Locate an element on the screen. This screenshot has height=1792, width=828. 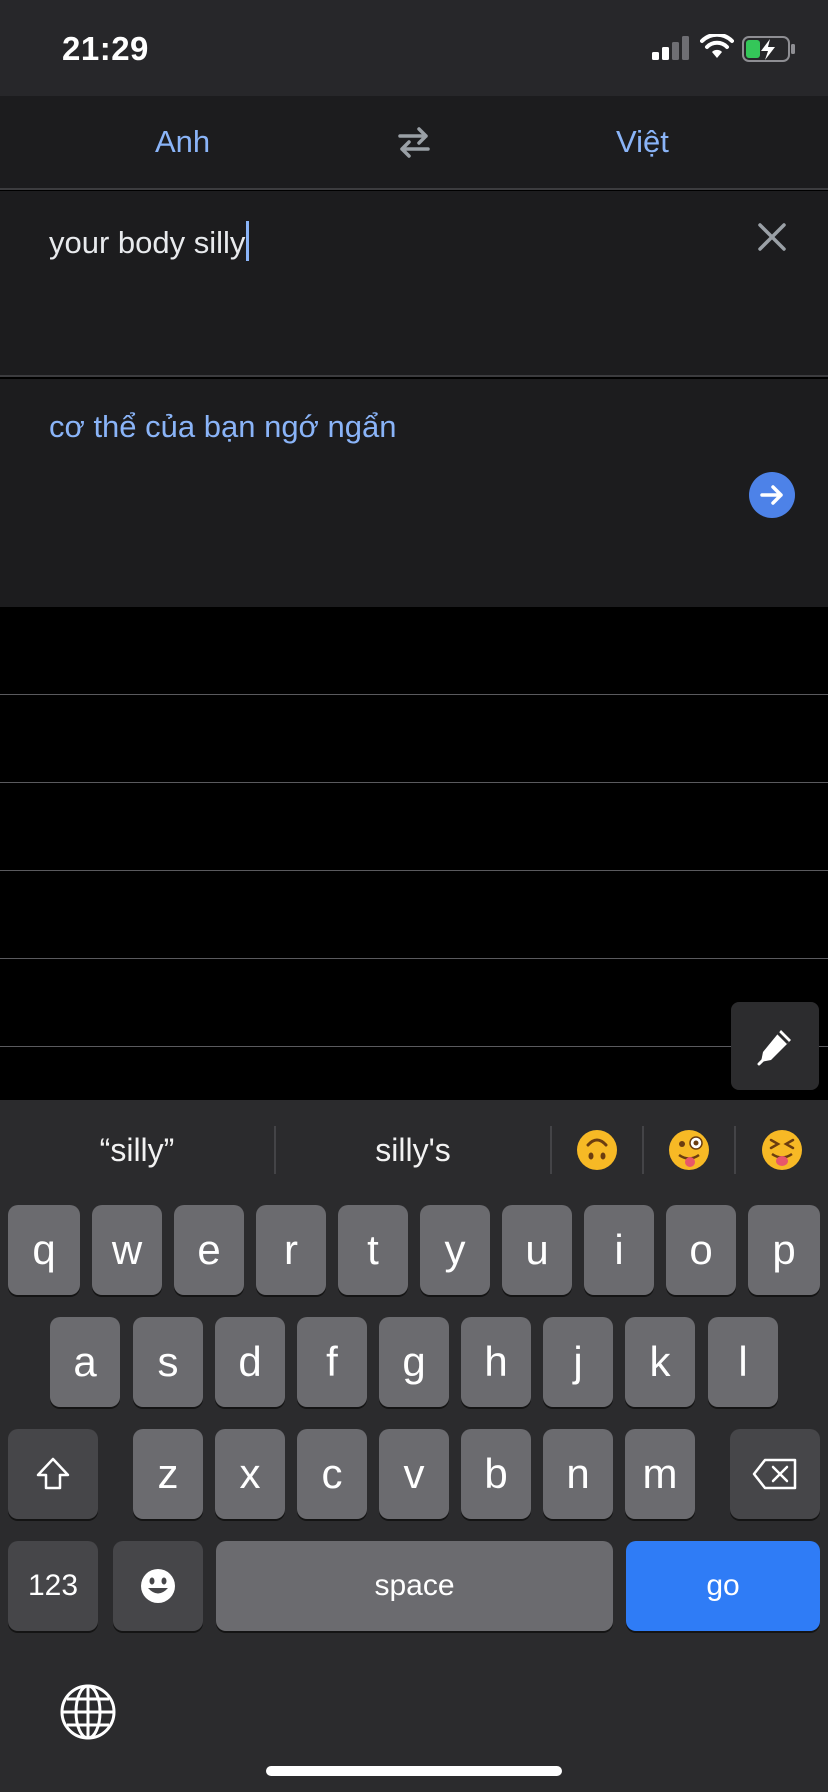
open-translation-button is located at coordinates (772, 495).